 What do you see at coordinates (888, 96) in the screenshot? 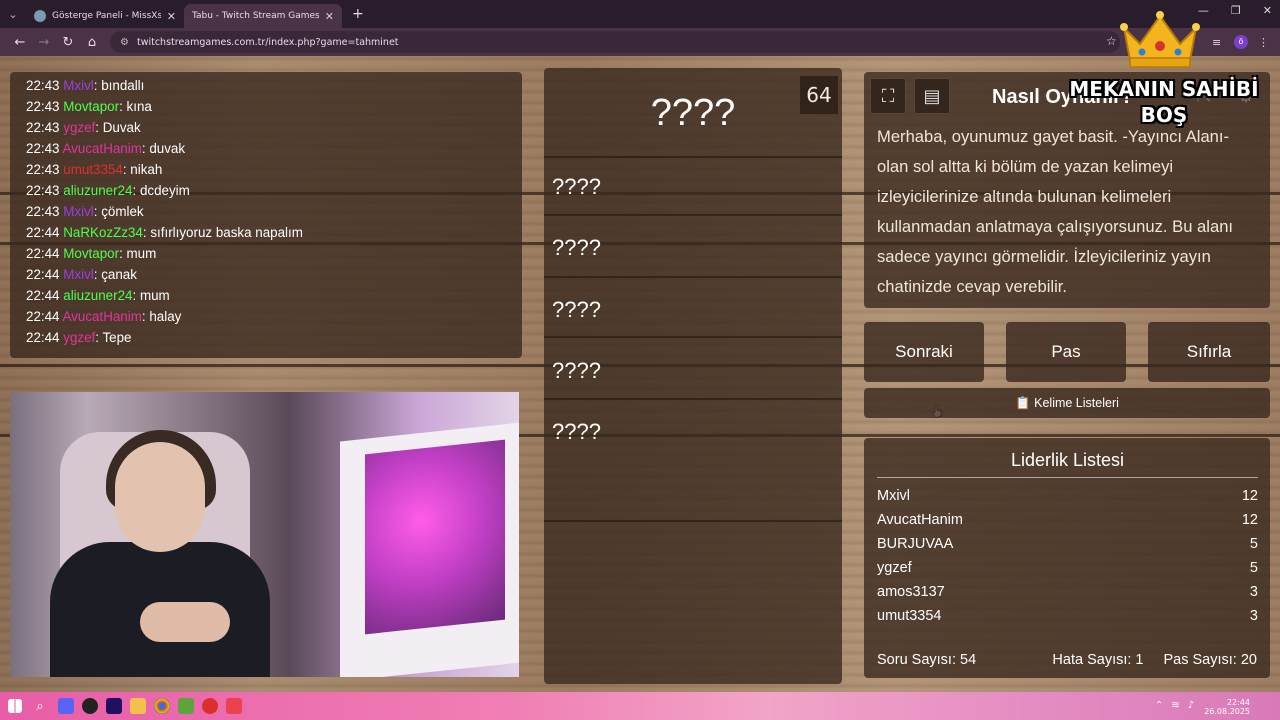
I see `fullscreen-icon: ⛶` at bounding box center [888, 96].